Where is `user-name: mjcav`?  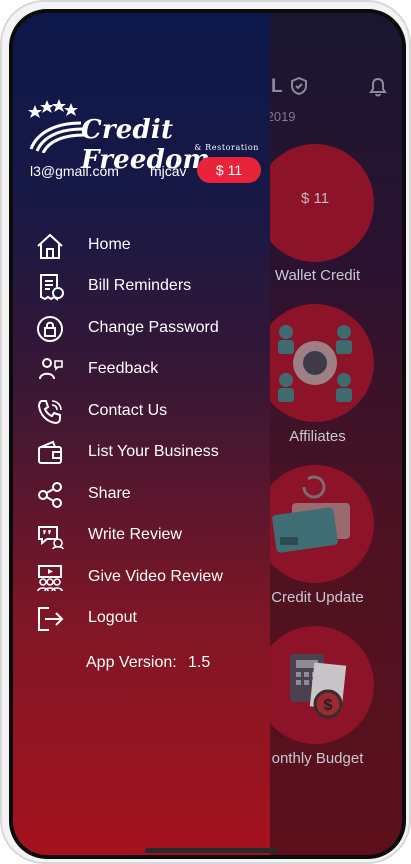 user-name: mjcav is located at coordinates (168, 171).